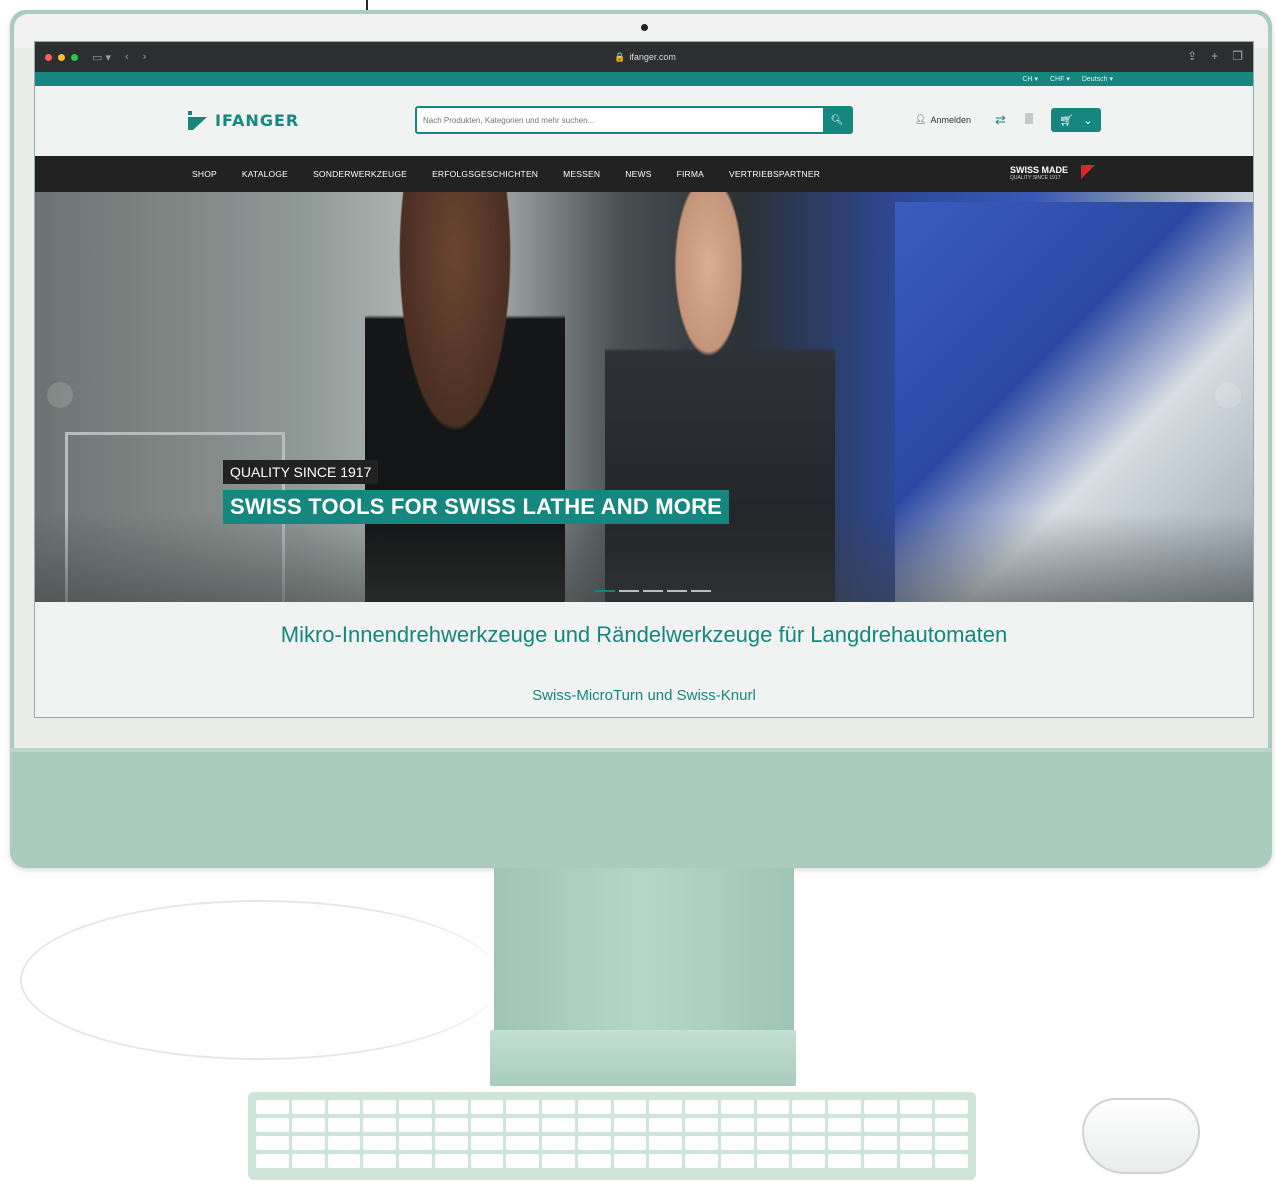 This screenshot has height=1182, width=1276. I want to click on nav-item-firma: FIRMA, so click(690, 174).